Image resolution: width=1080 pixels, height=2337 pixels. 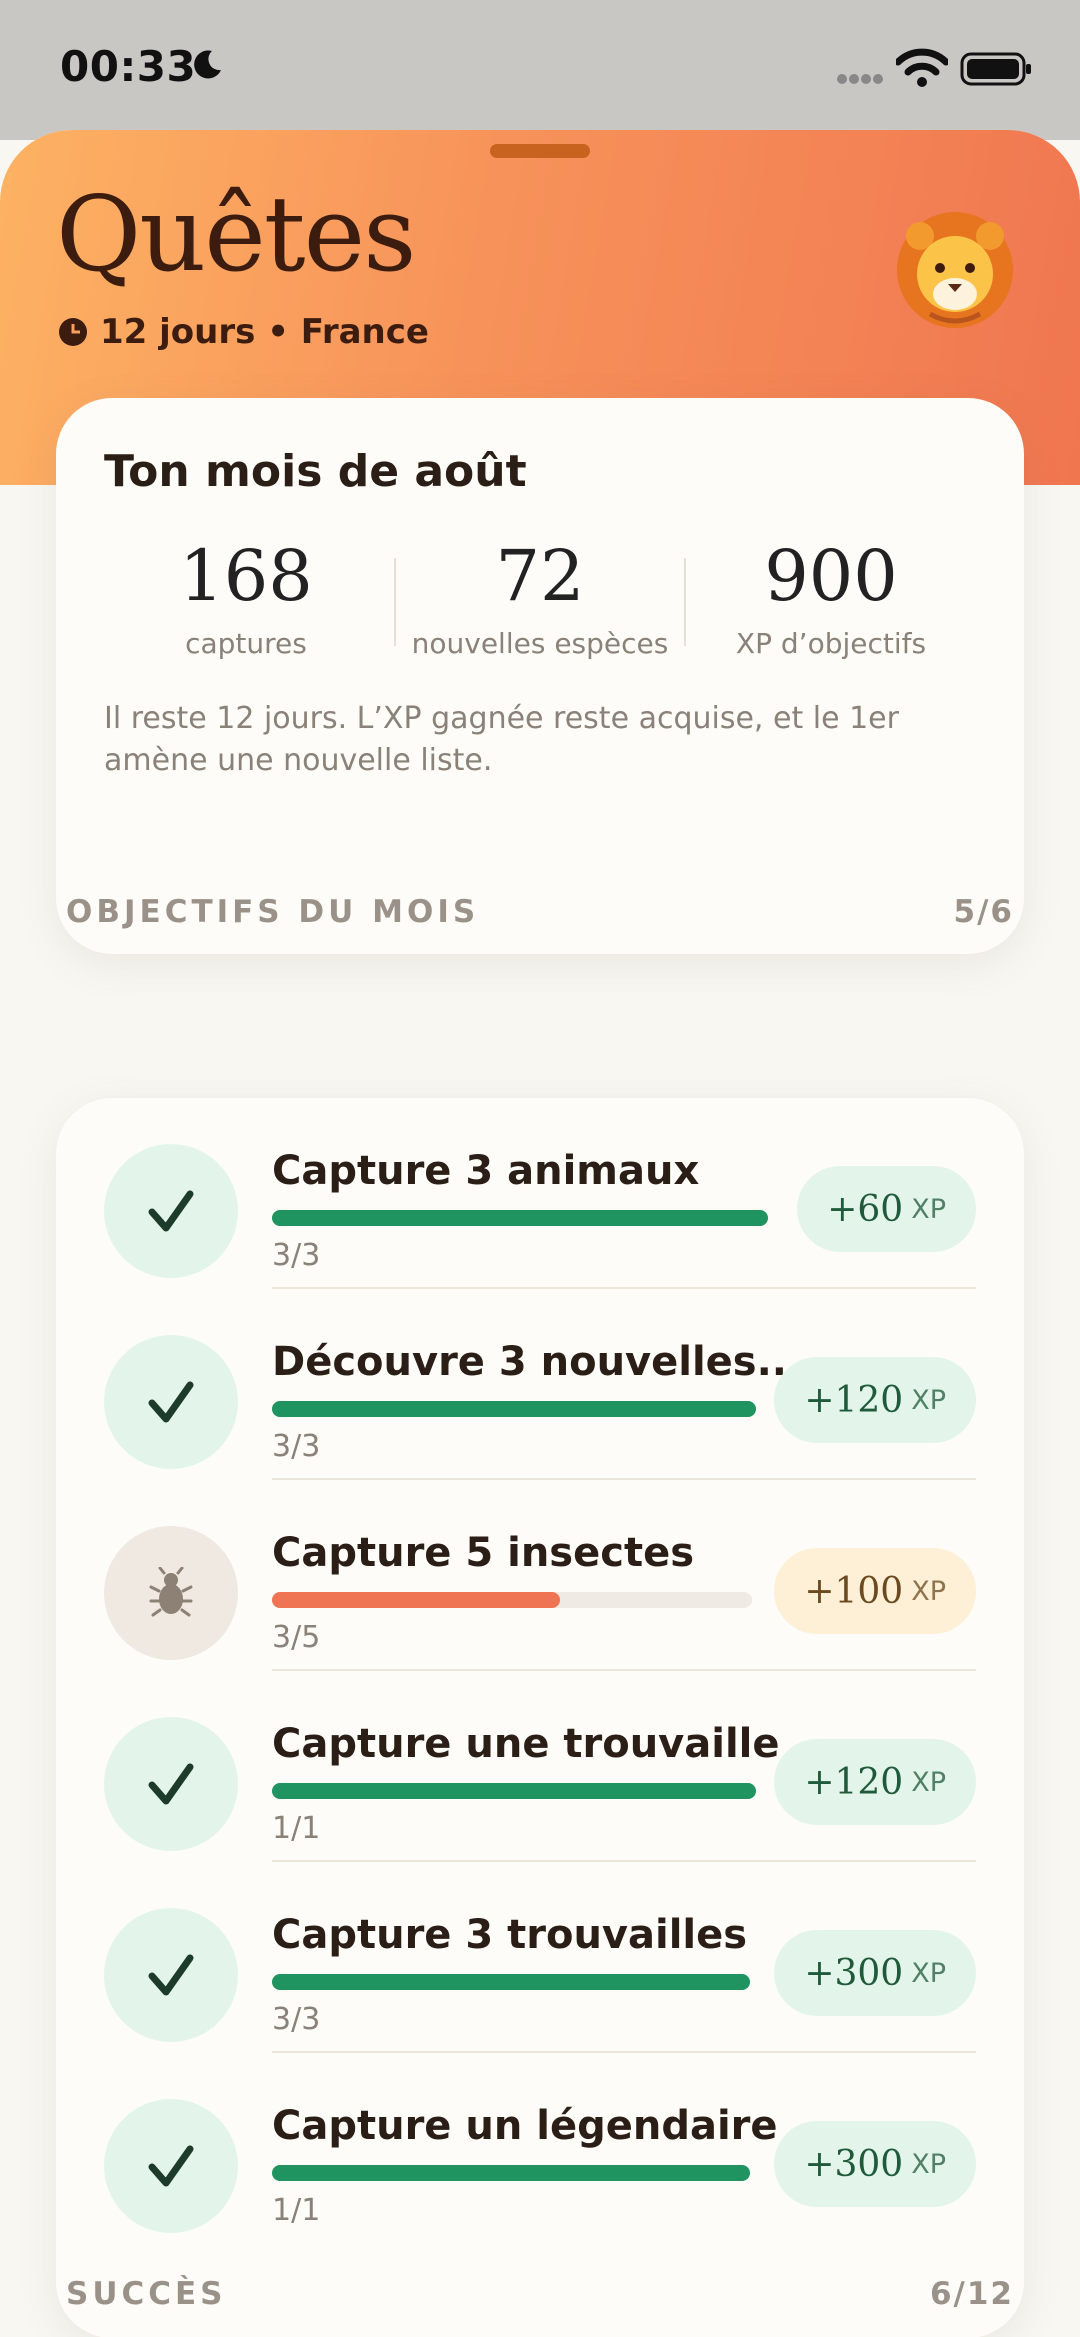 I want to click on section-count: 6/12, so click(x=971, y=2294).